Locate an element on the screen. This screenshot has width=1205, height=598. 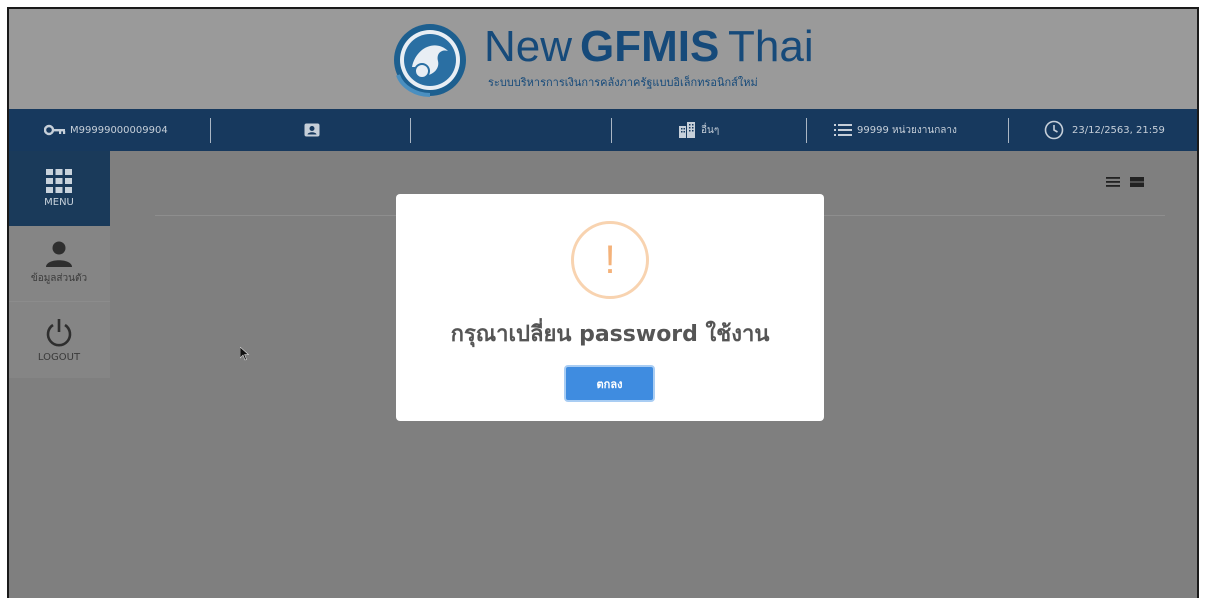
sidebar-item-label: MENU is located at coordinates (59, 202).